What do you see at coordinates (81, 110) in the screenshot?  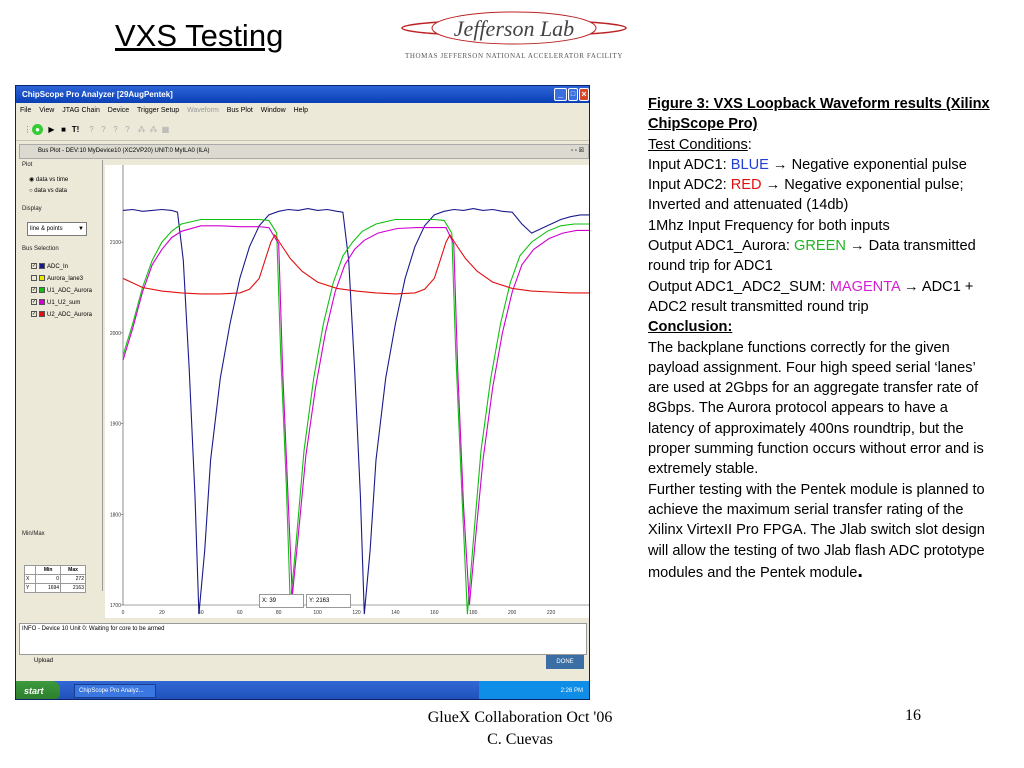 I see `menu-jtag-chain: JTAG Chain` at bounding box center [81, 110].